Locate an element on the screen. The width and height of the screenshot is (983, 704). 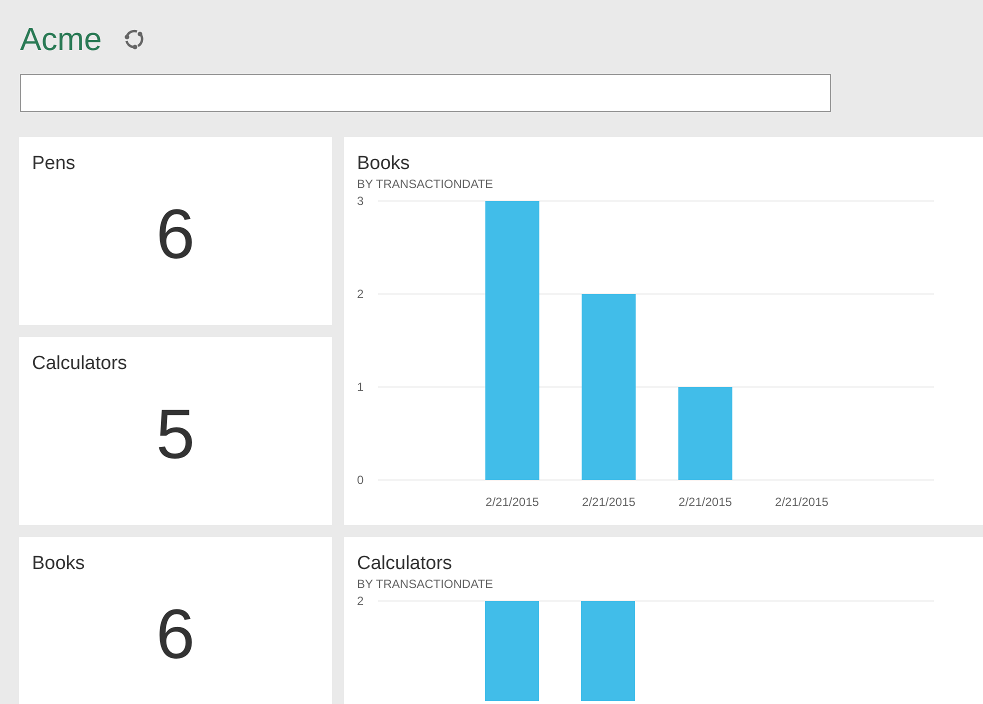
tile-title: Calculators is located at coordinates (80, 364).